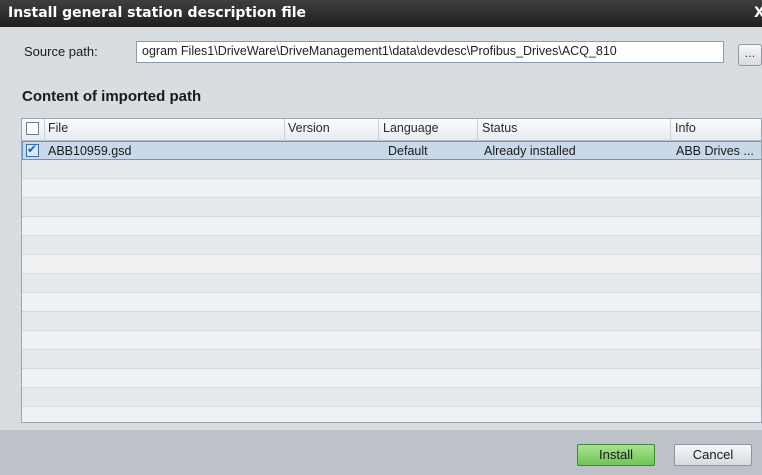  Describe the element at coordinates (90, 151) in the screenshot. I see `cell-file: ABB10959.gsd` at that location.